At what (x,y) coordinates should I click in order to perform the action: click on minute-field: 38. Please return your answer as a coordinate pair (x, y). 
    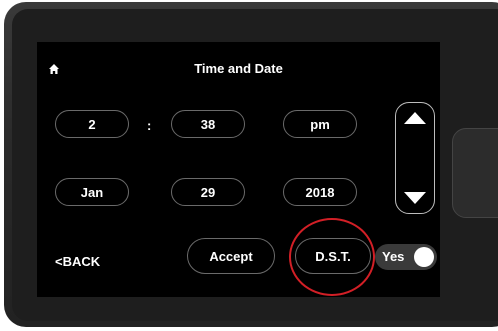
    Looking at the image, I should click on (208, 124).